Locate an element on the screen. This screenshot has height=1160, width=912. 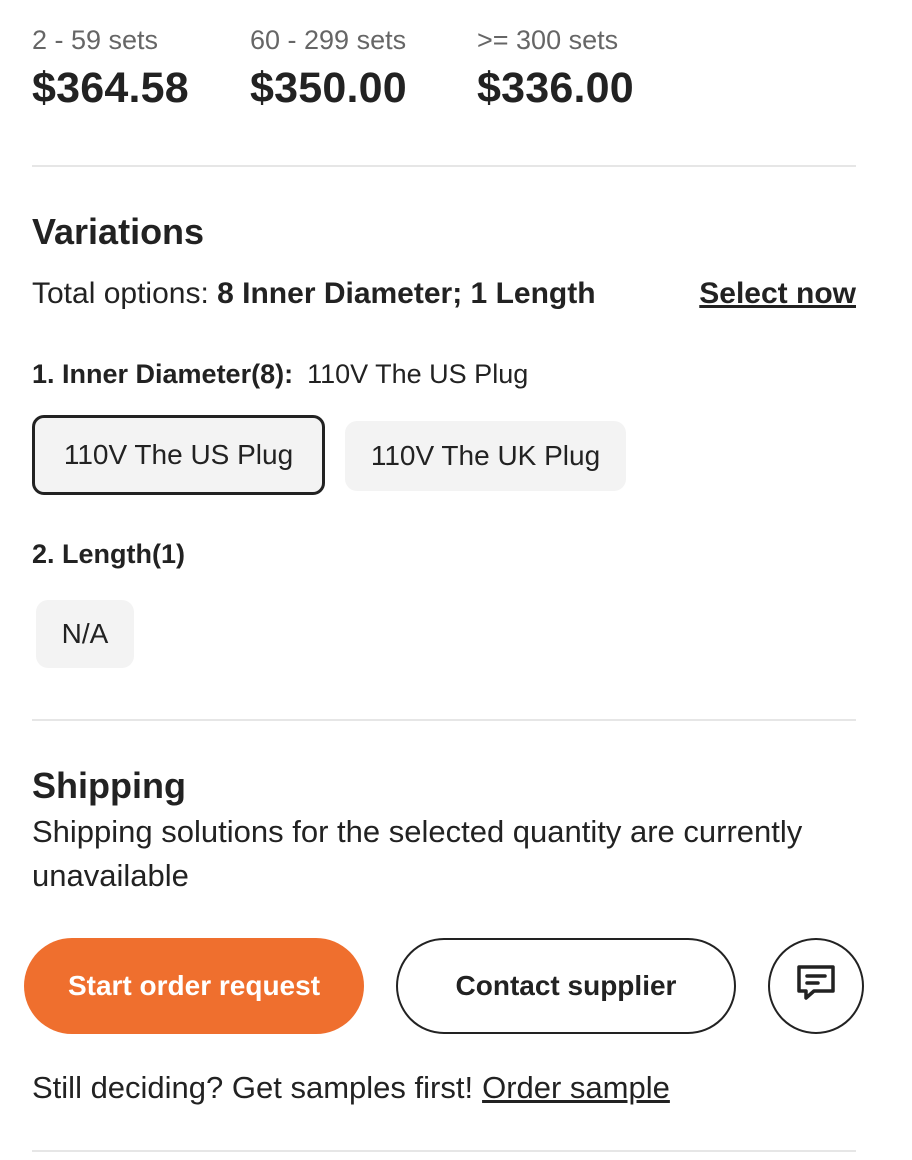
chat-icon is located at coordinates (816, 986).